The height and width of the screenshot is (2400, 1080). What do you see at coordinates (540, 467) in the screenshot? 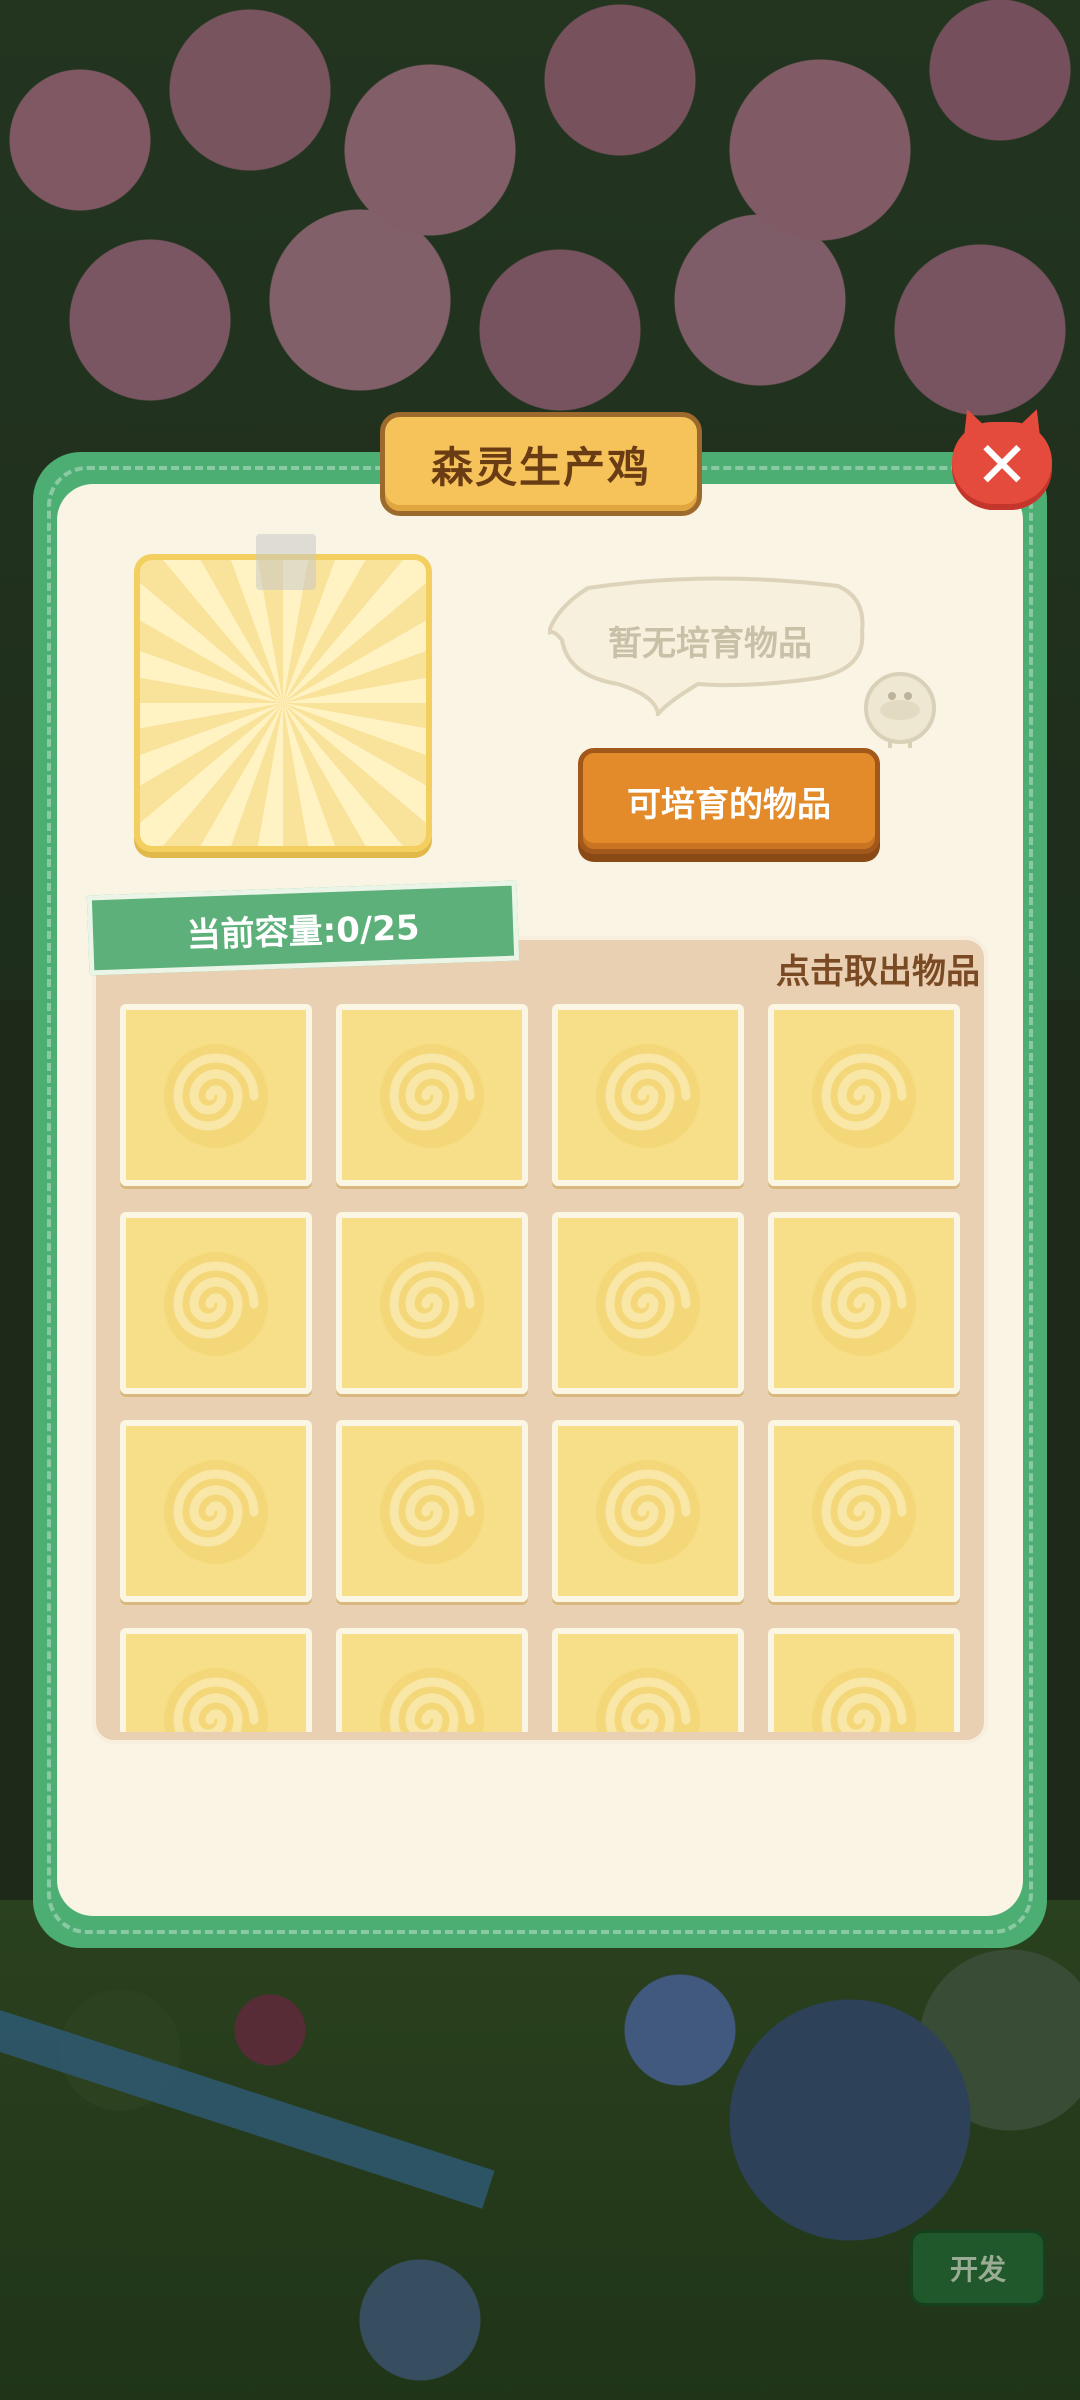
I see `dialog-title: 森灵生产鸡` at bounding box center [540, 467].